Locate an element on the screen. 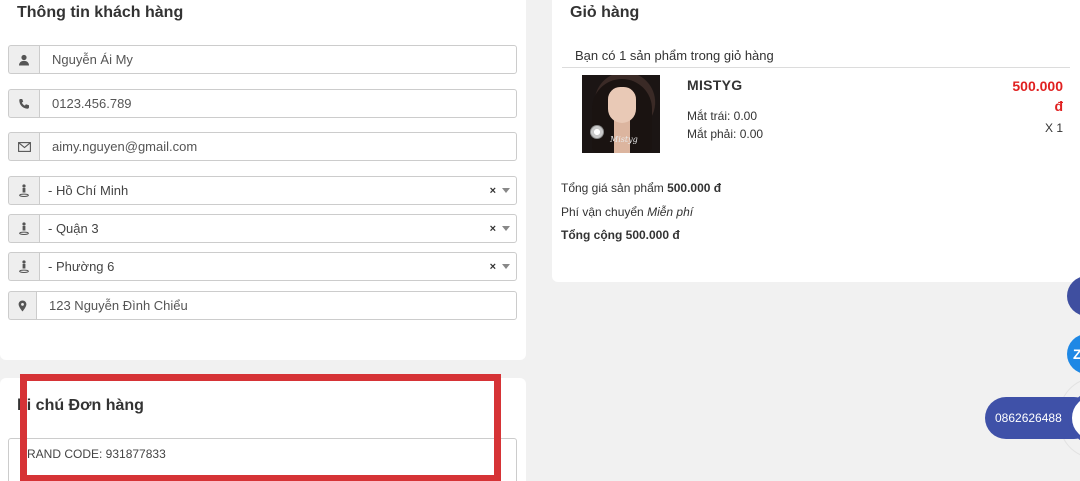 This screenshot has width=1080, height=481. subtotal-label: Tổng giá sản phẩm is located at coordinates (612, 188).